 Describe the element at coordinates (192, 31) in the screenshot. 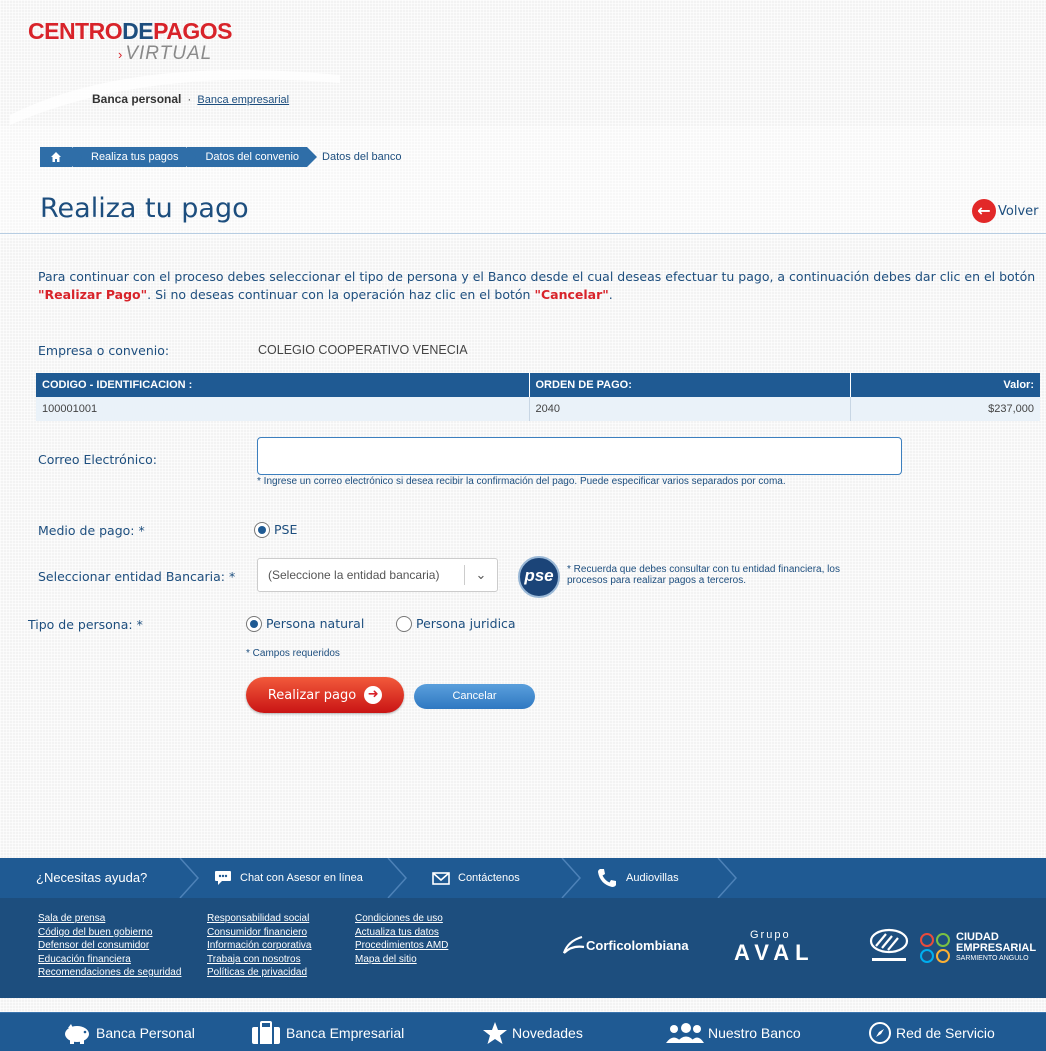

I see `logo-text-pagos: PAGOS` at that location.